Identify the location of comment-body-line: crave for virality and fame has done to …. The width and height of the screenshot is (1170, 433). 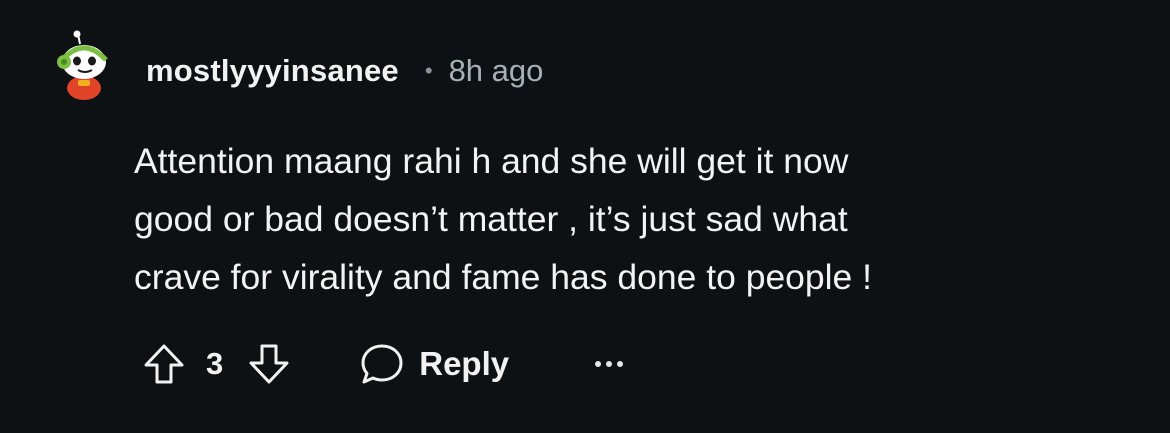
(503, 277).